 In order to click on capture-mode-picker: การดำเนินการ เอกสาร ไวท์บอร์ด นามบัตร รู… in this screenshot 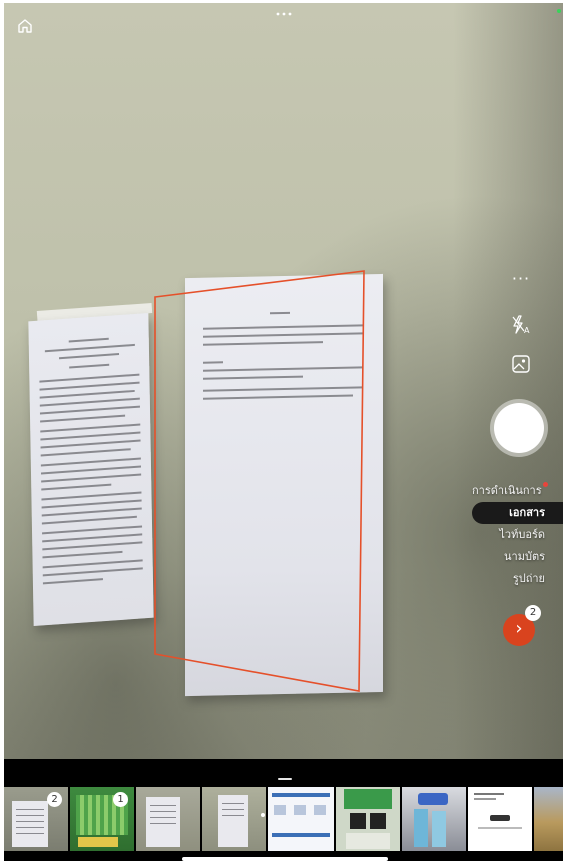, I will do `click(517, 535)`.